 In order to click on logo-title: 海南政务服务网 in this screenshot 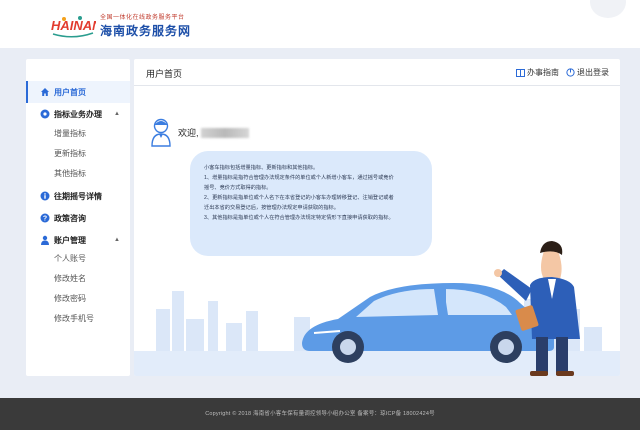, I will do `click(146, 31)`.